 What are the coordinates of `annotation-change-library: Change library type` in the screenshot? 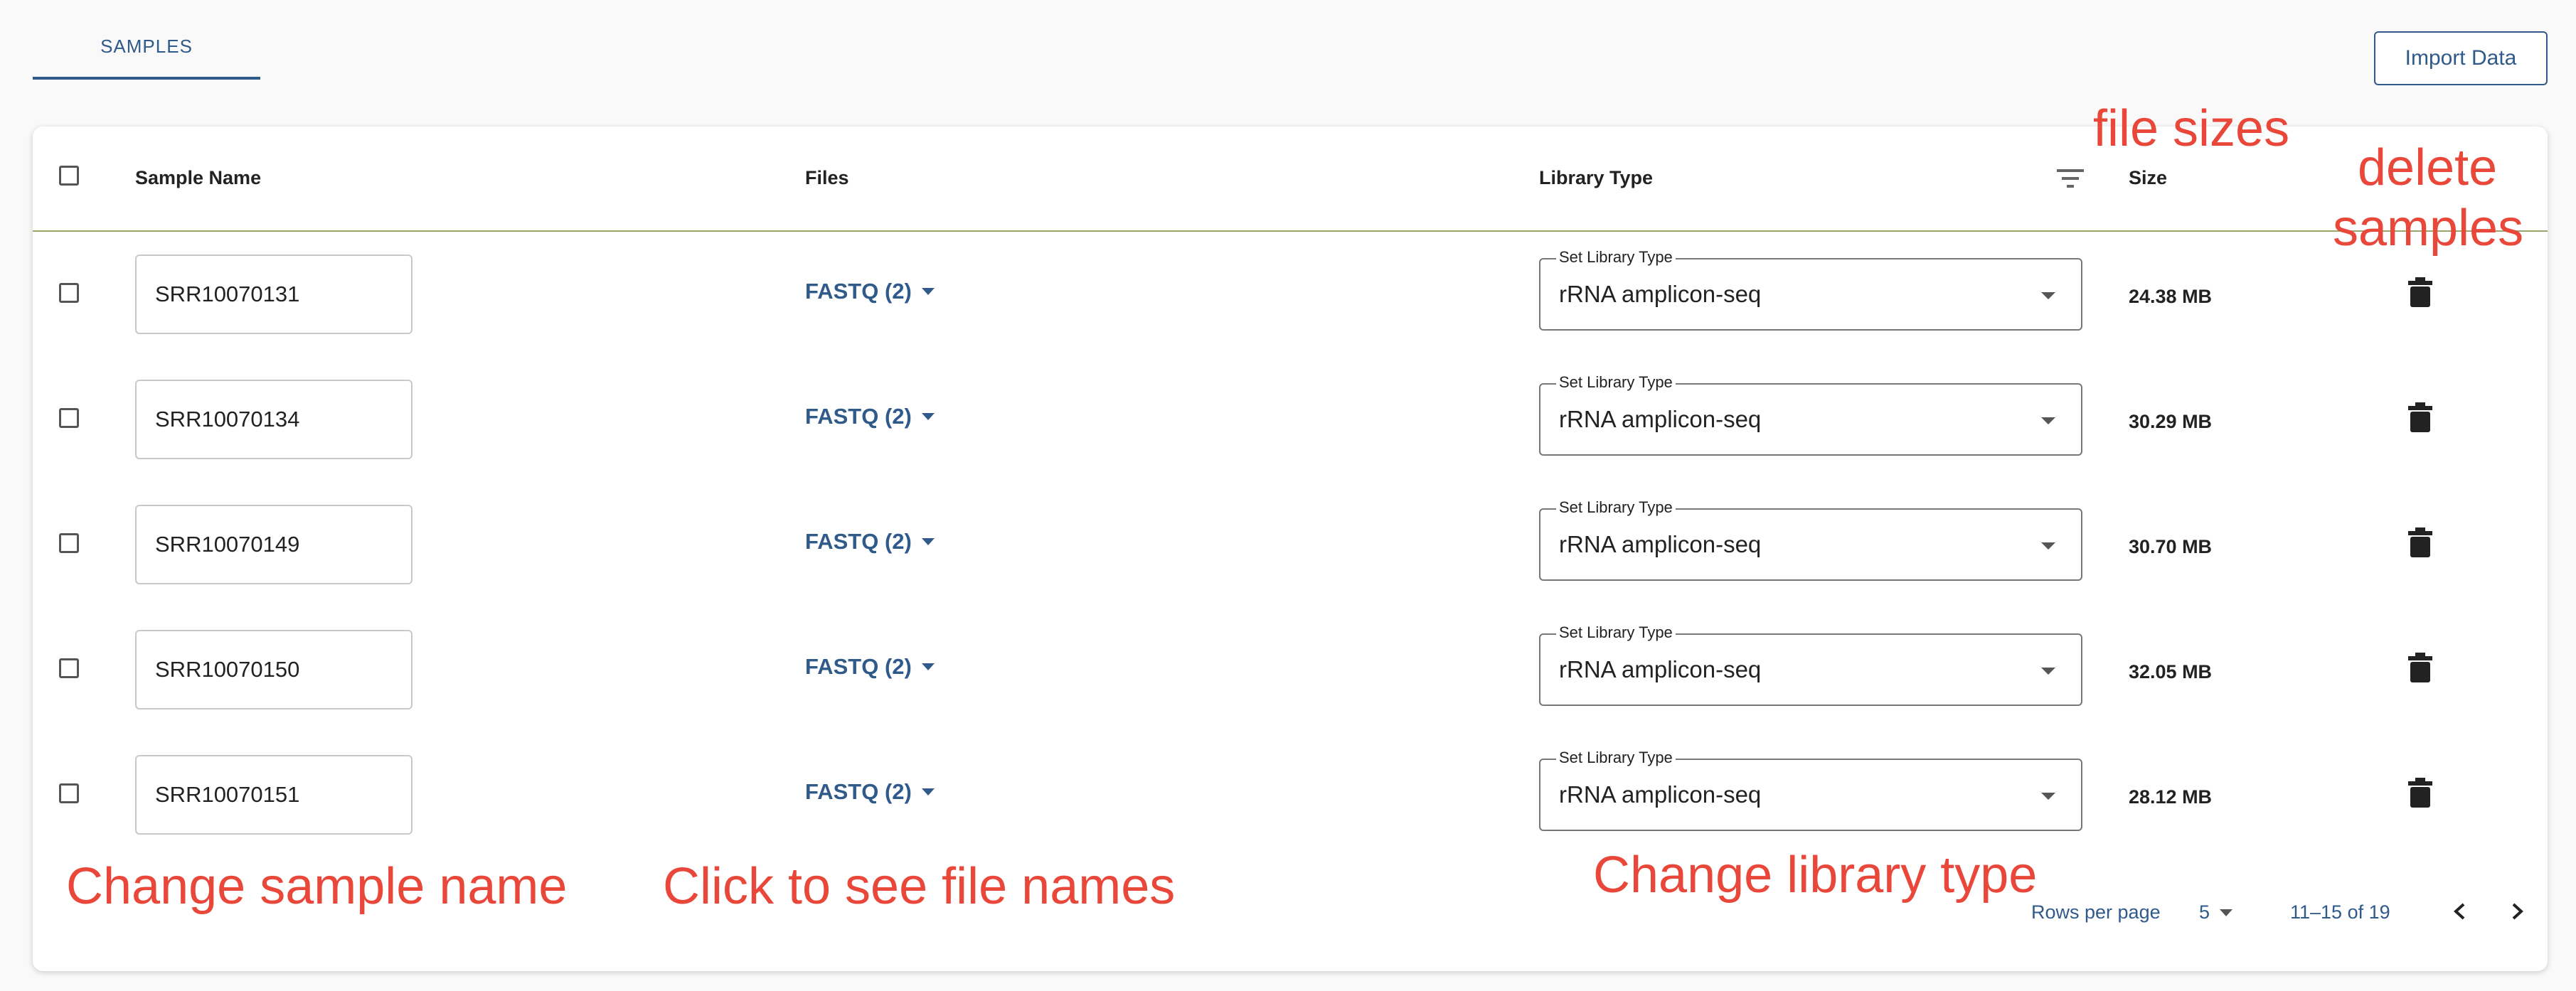 It's located at (1815, 875).